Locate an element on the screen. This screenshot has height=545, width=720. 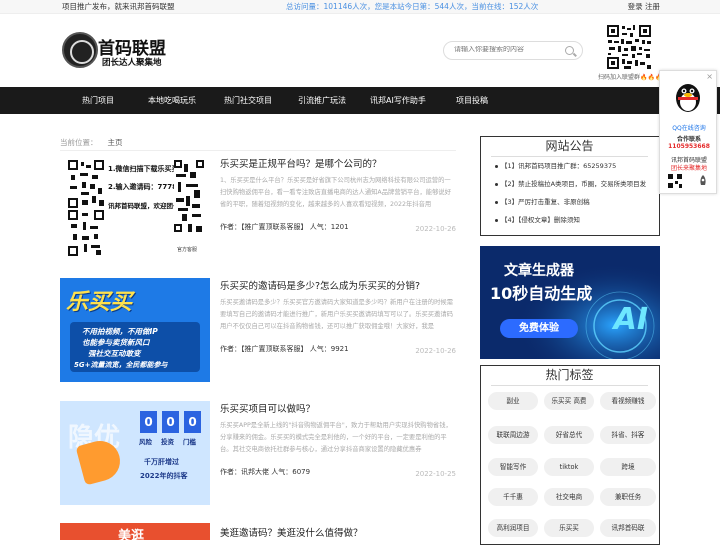
tag-item: 联联周边游 is located at coordinates (513, 435).